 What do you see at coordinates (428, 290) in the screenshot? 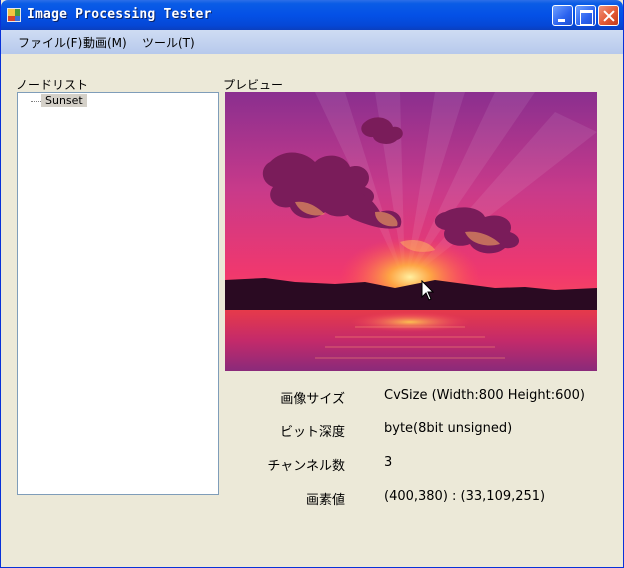
I see `mouse-cursor-icon` at bounding box center [428, 290].